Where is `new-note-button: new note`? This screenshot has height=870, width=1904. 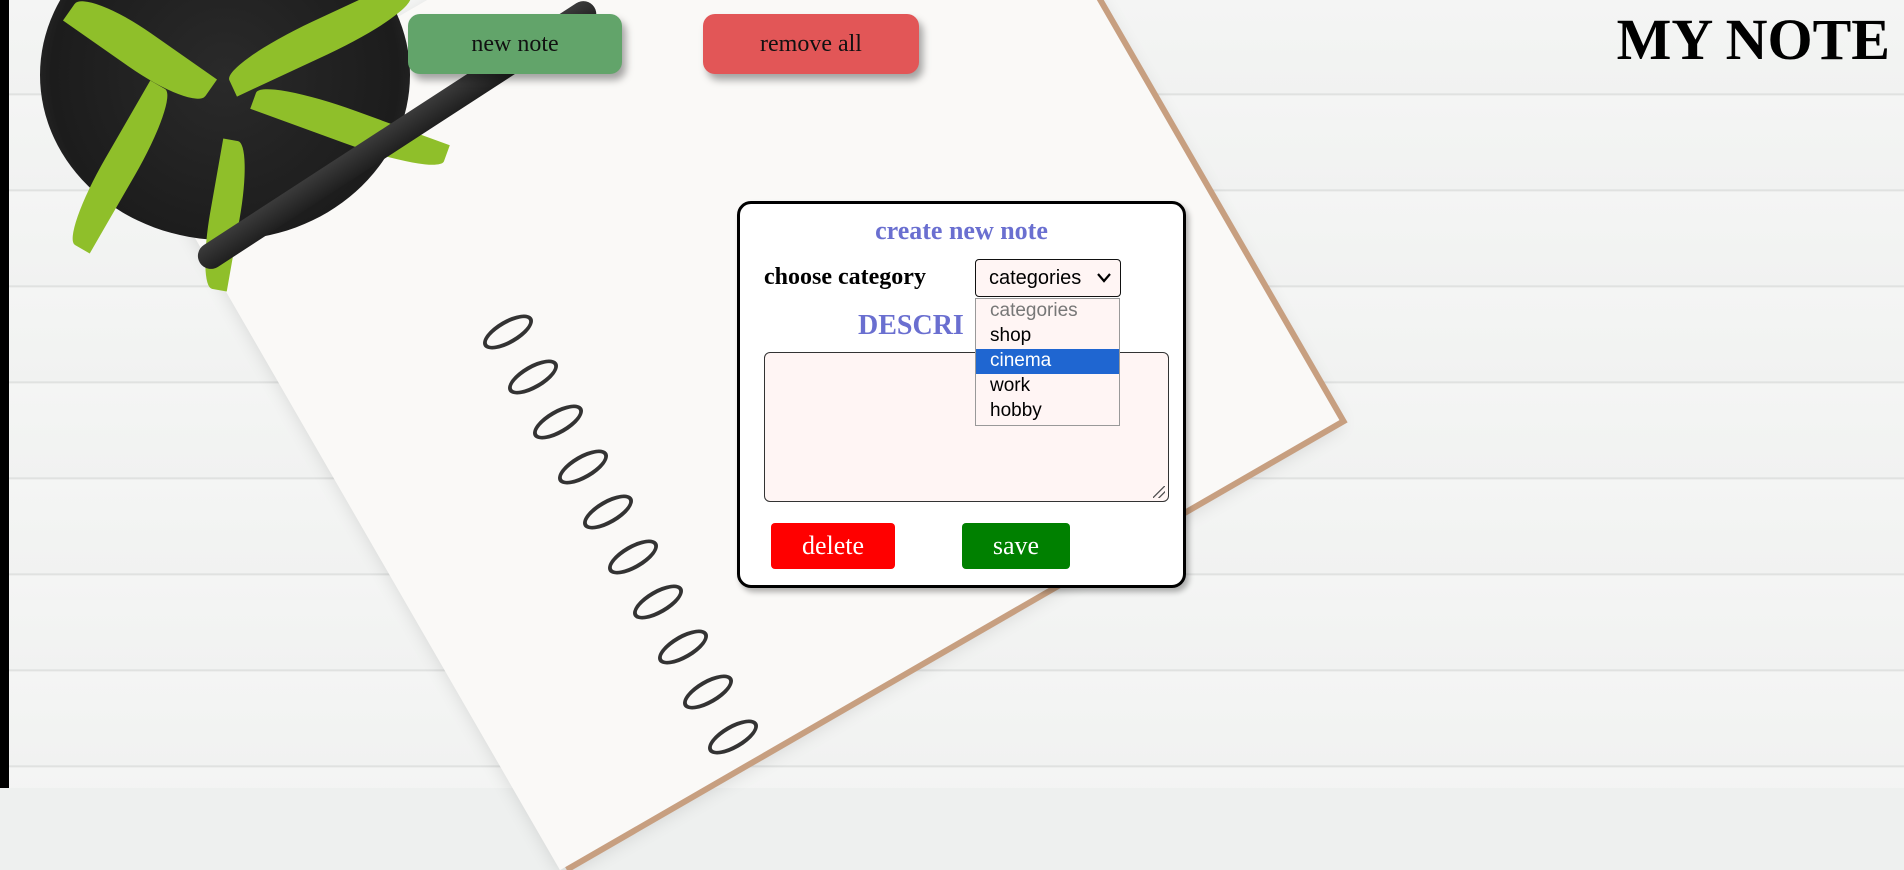 new-note-button: new note is located at coordinates (515, 44).